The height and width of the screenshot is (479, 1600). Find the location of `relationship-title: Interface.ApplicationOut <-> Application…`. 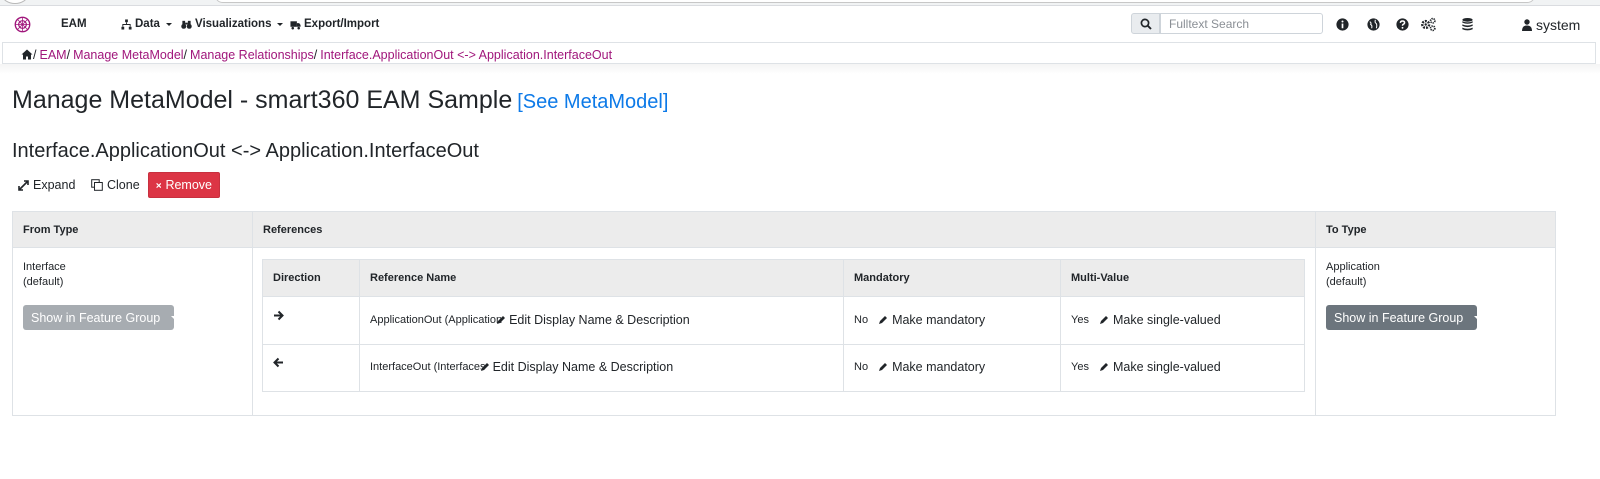

relationship-title: Interface.ApplicationOut <-> Application… is located at coordinates (245, 151).